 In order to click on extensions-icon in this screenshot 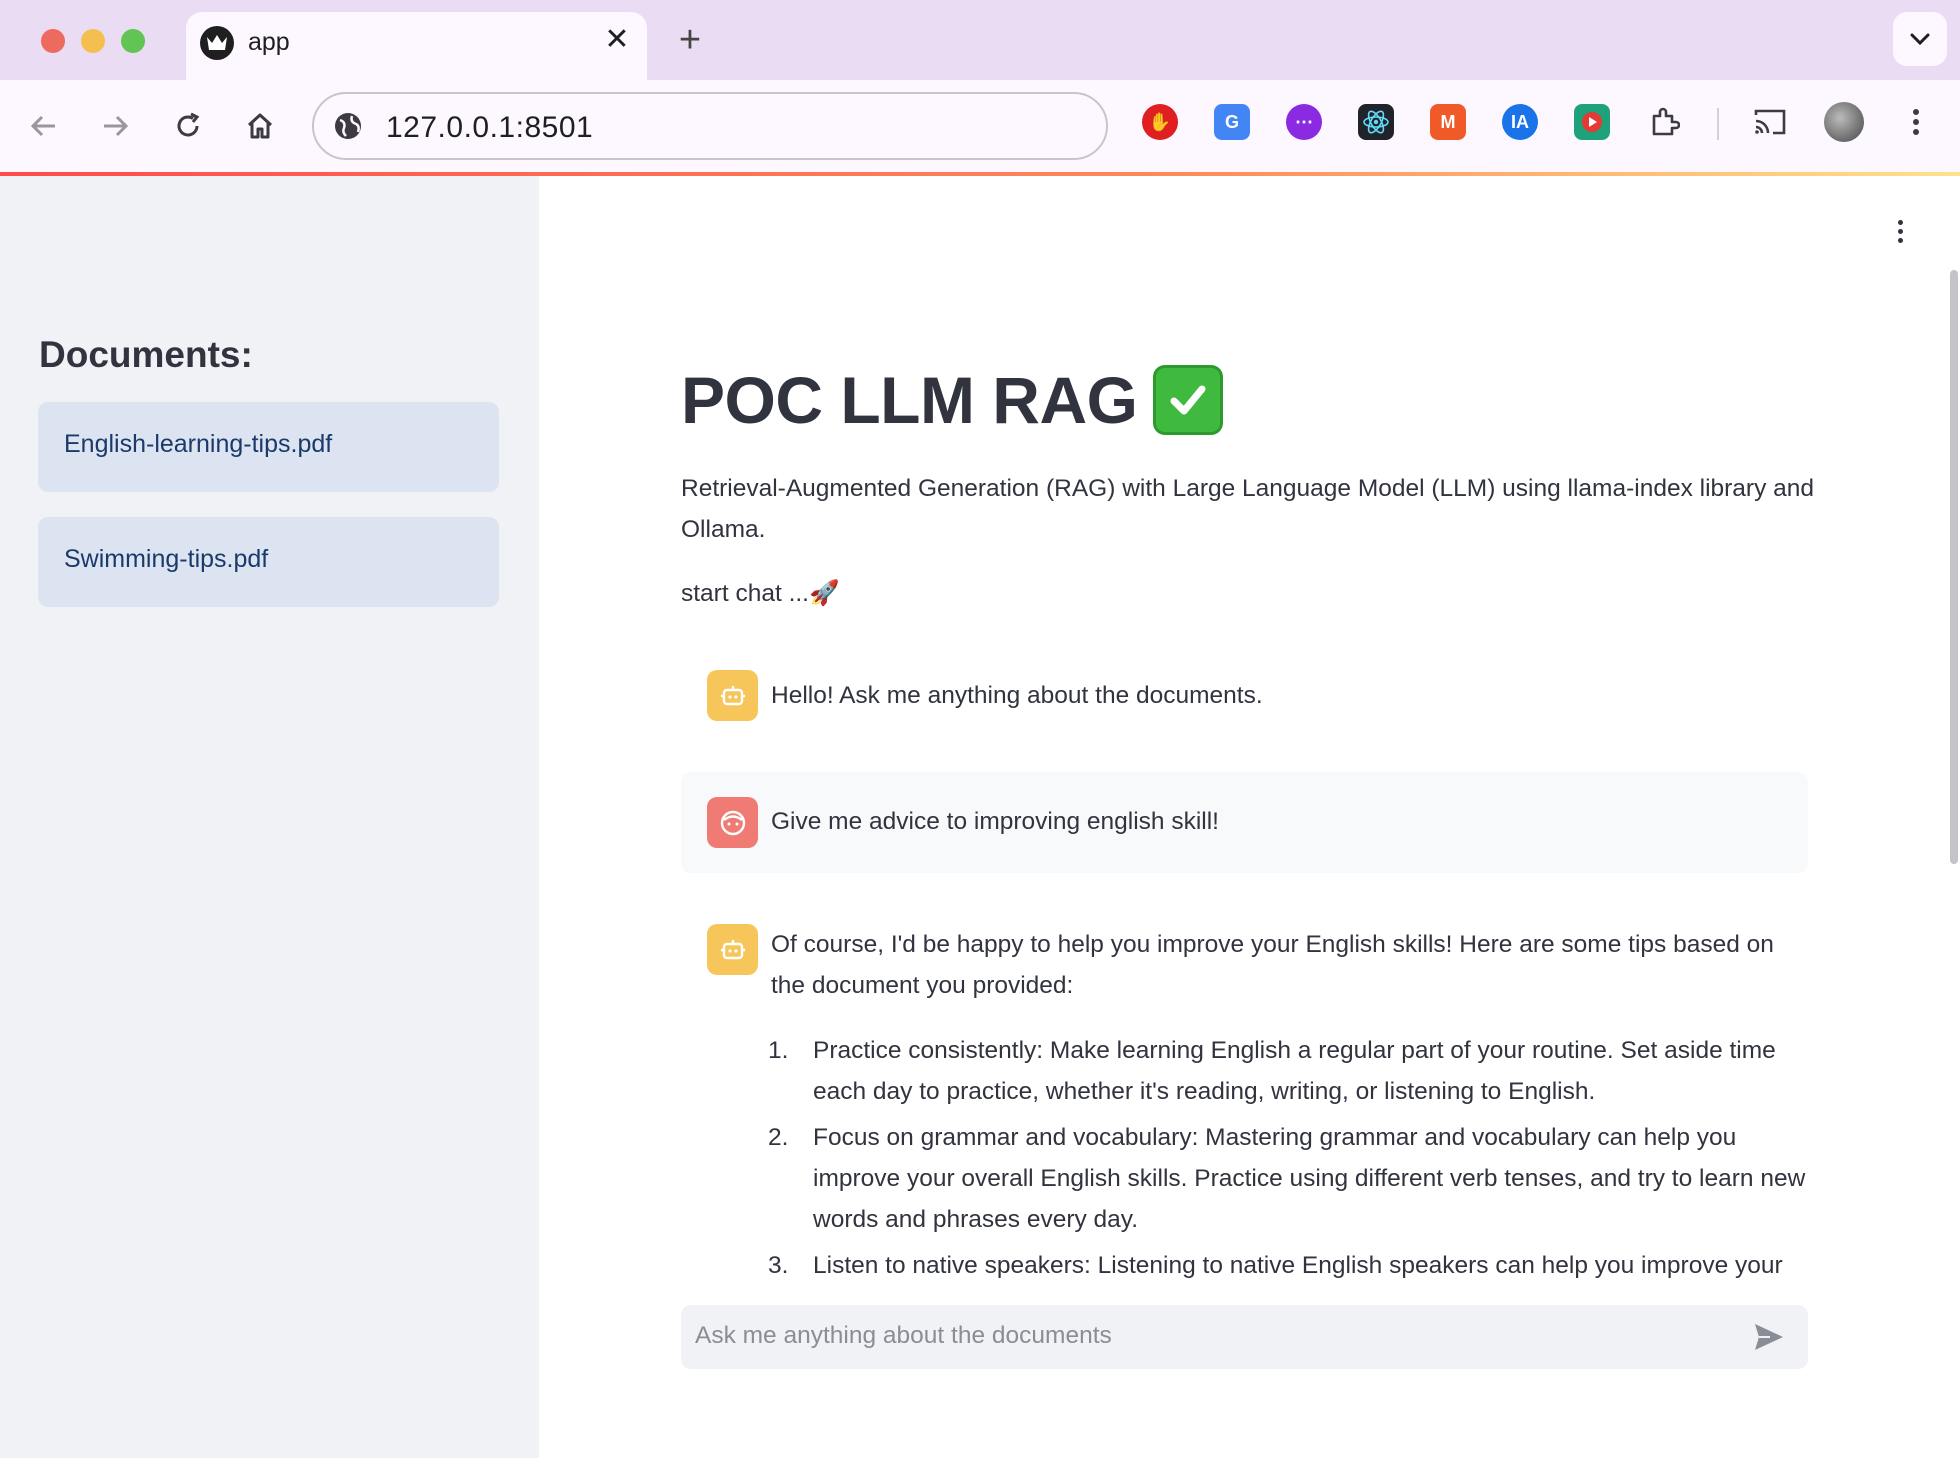, I will do `click(1664, 122)`.